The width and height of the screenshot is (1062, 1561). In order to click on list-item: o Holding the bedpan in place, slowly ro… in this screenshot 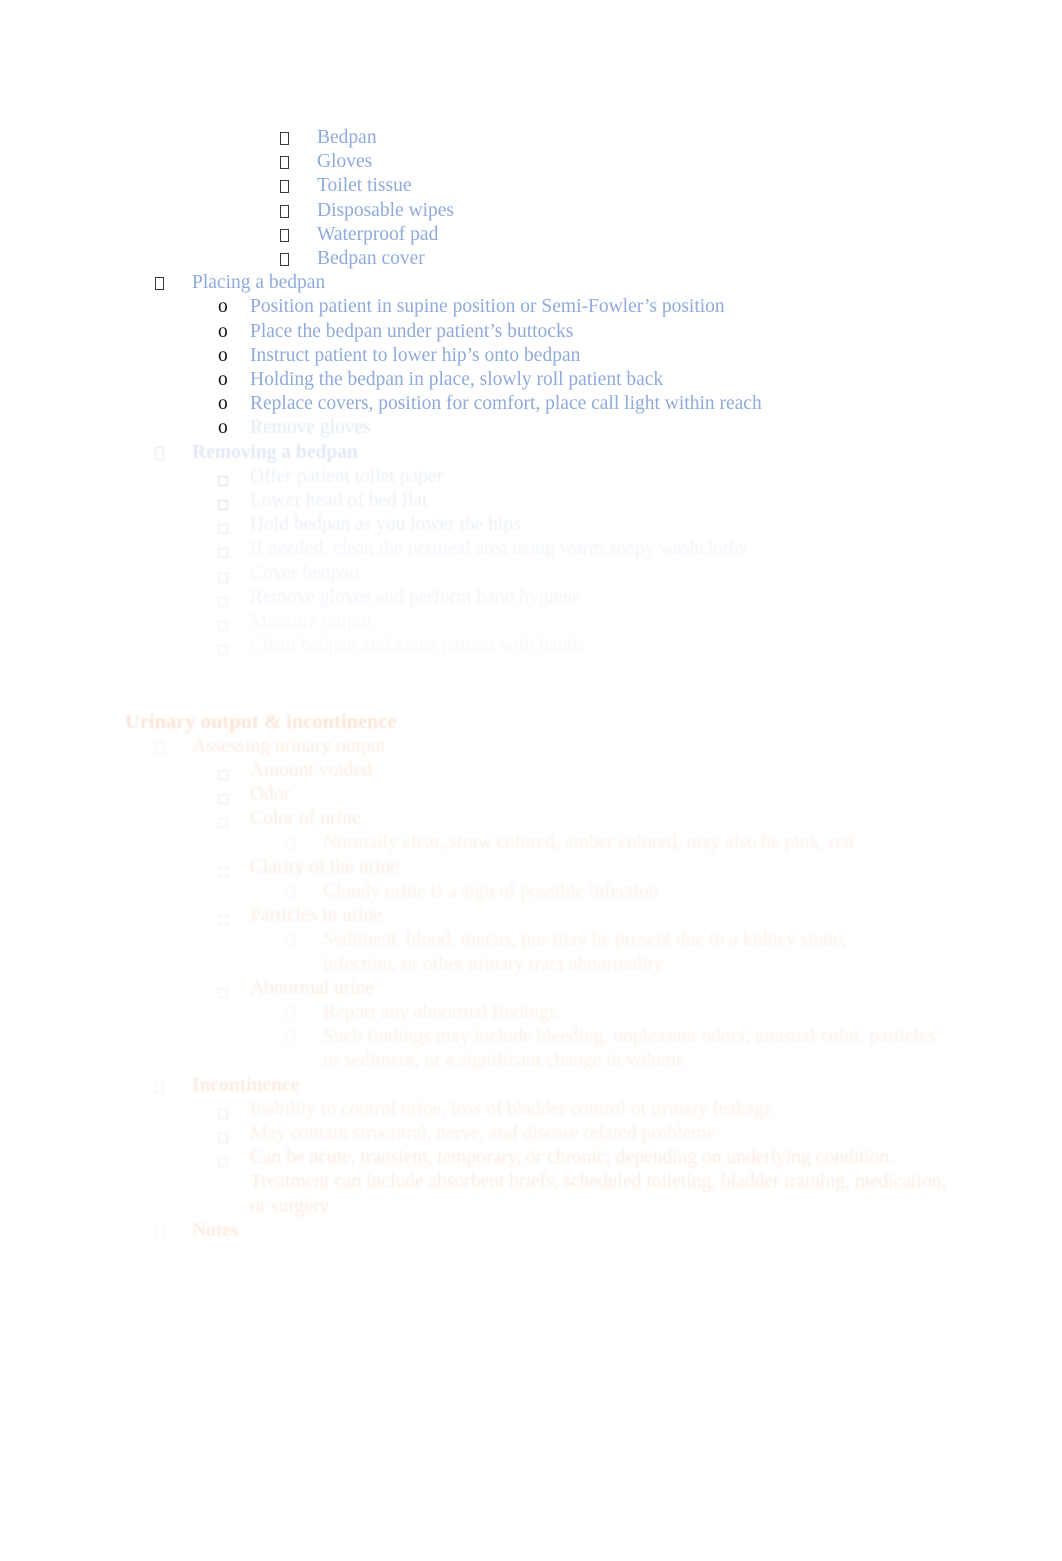, I will do `click(531, 380)`.